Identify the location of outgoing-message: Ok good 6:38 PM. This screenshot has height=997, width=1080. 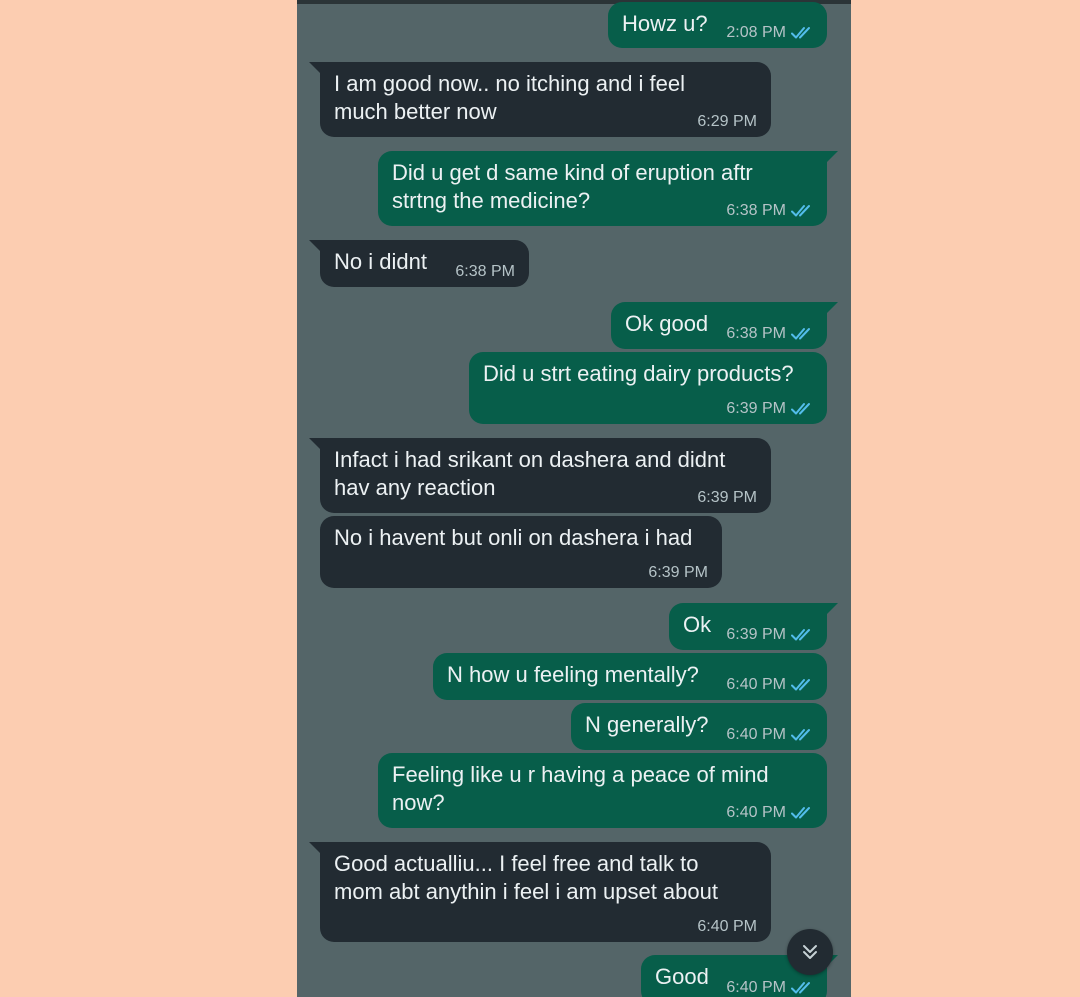
(724, 325).